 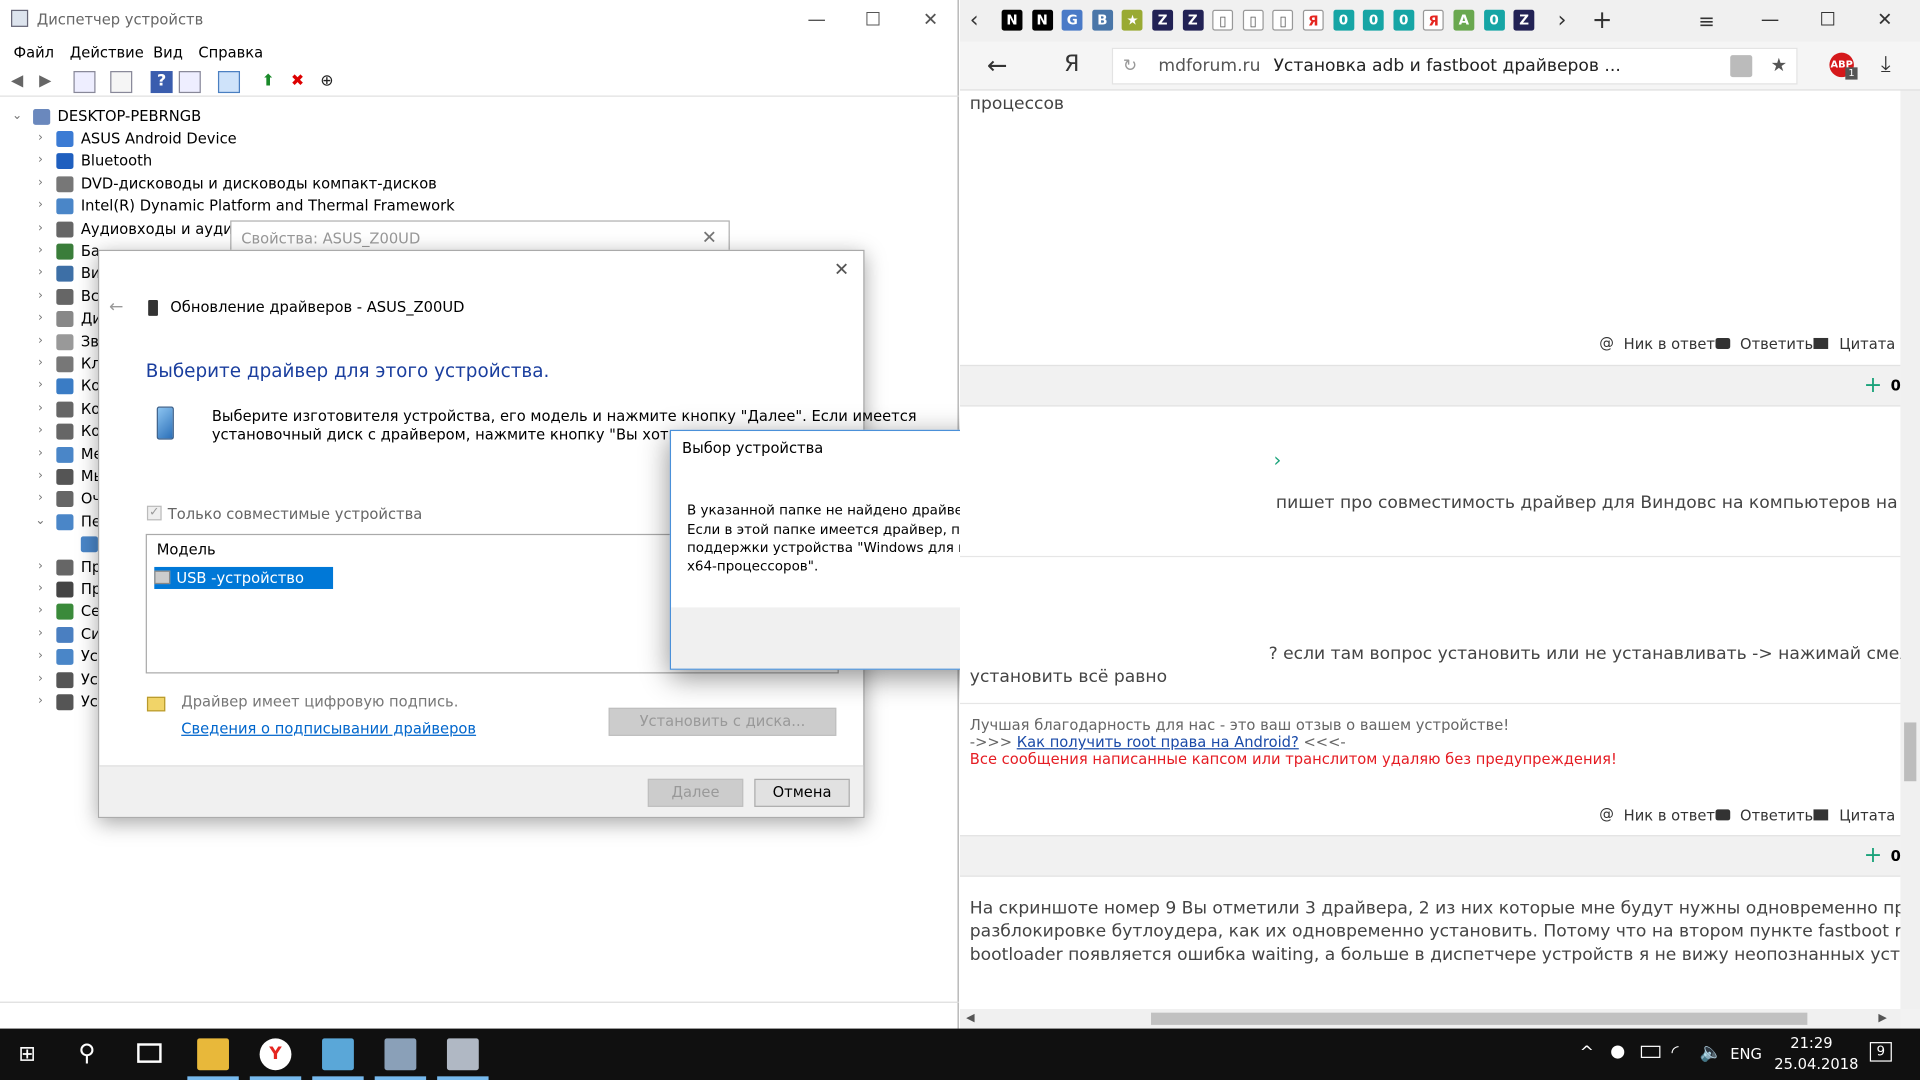 I want to click on reply-link-2: Ответить, so click(x=1776, y=815).